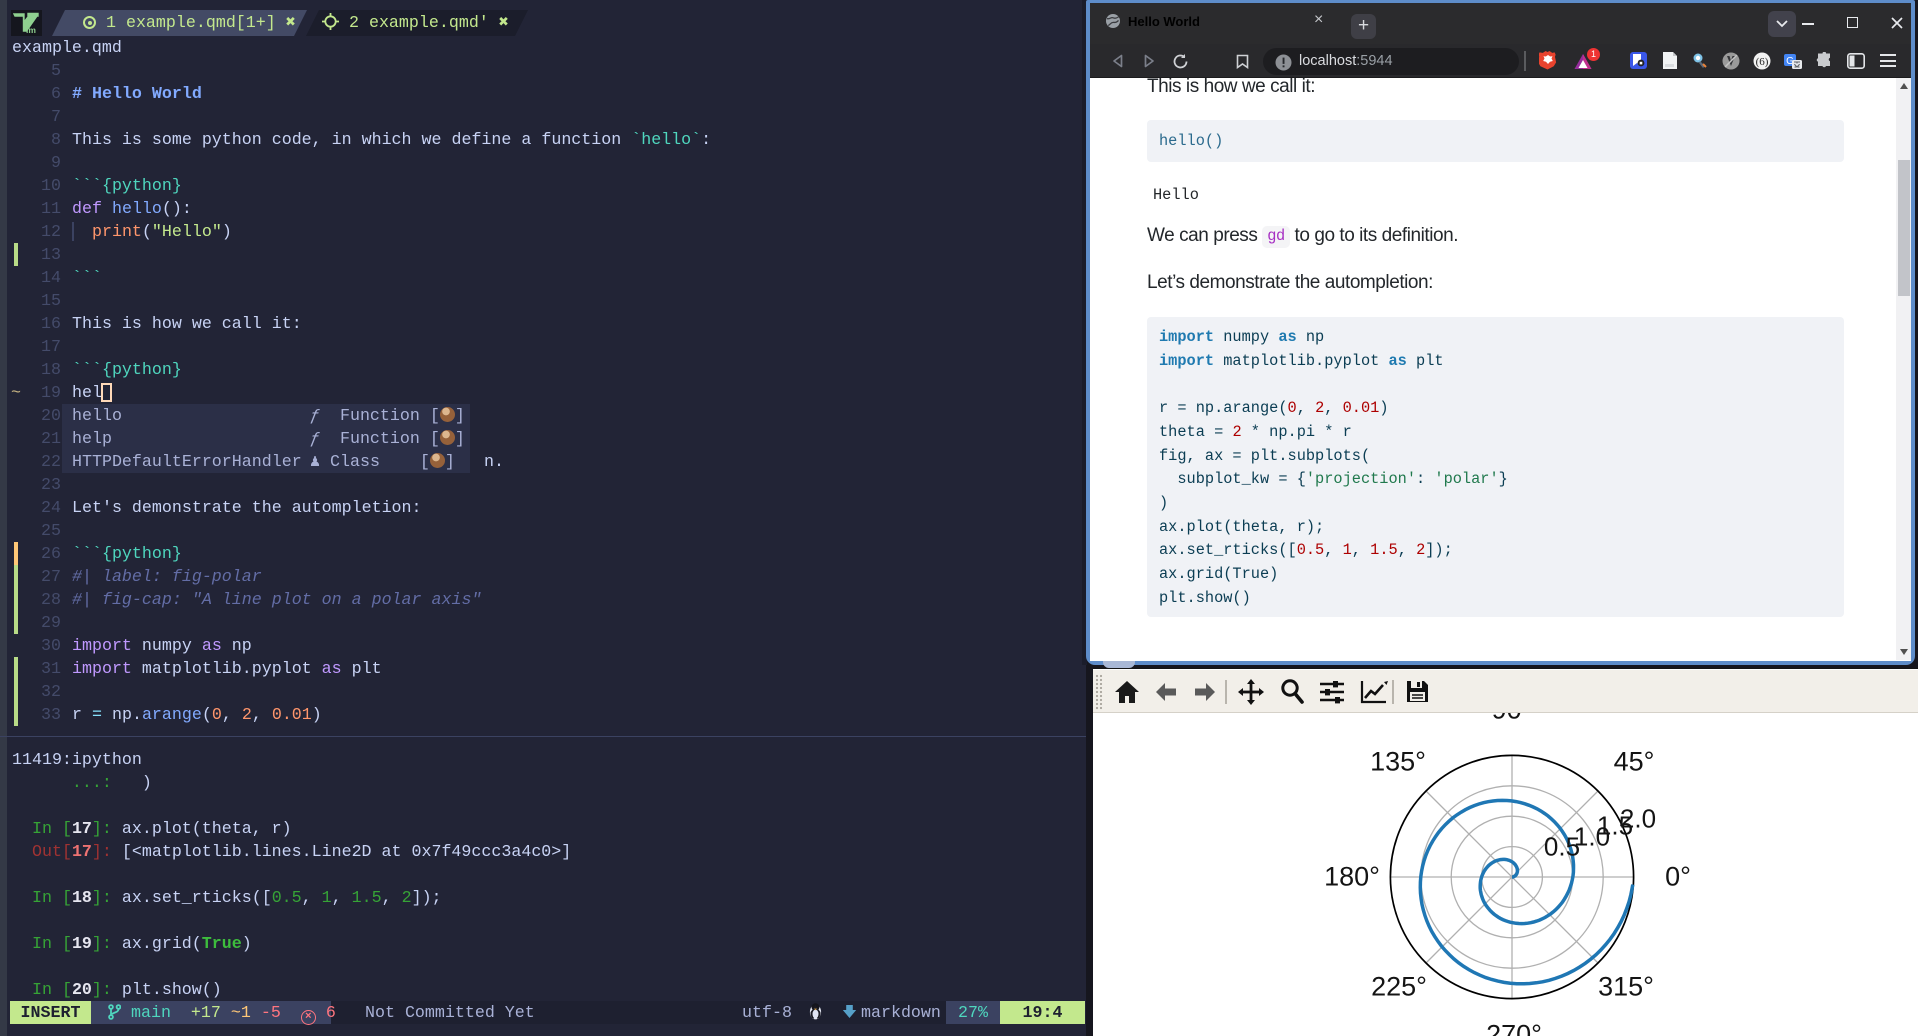 This screenshot has height=1036, width=1918. I want to click on svg-text: im, so click(31, 29).